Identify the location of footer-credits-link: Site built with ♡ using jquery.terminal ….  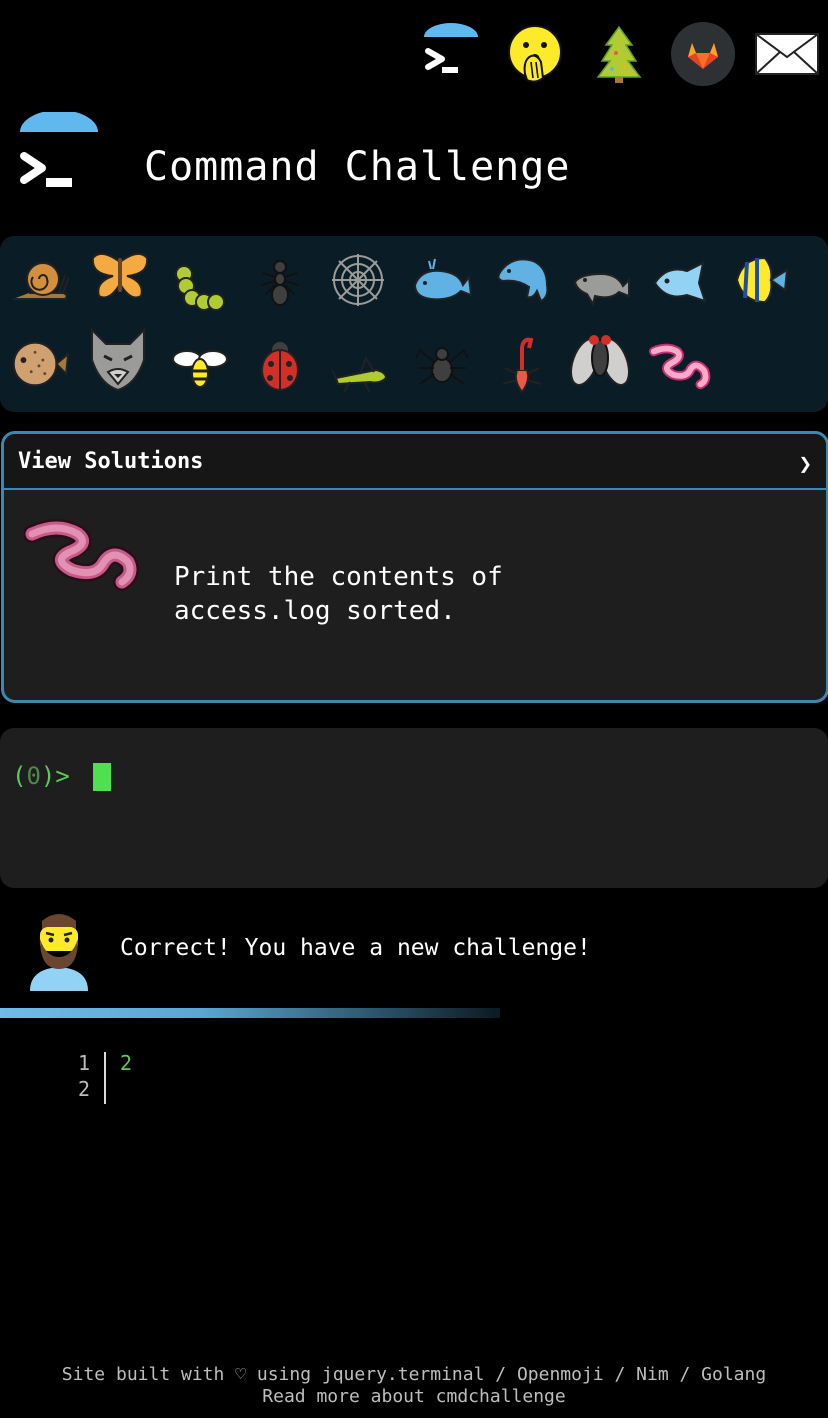
(414, 1374).